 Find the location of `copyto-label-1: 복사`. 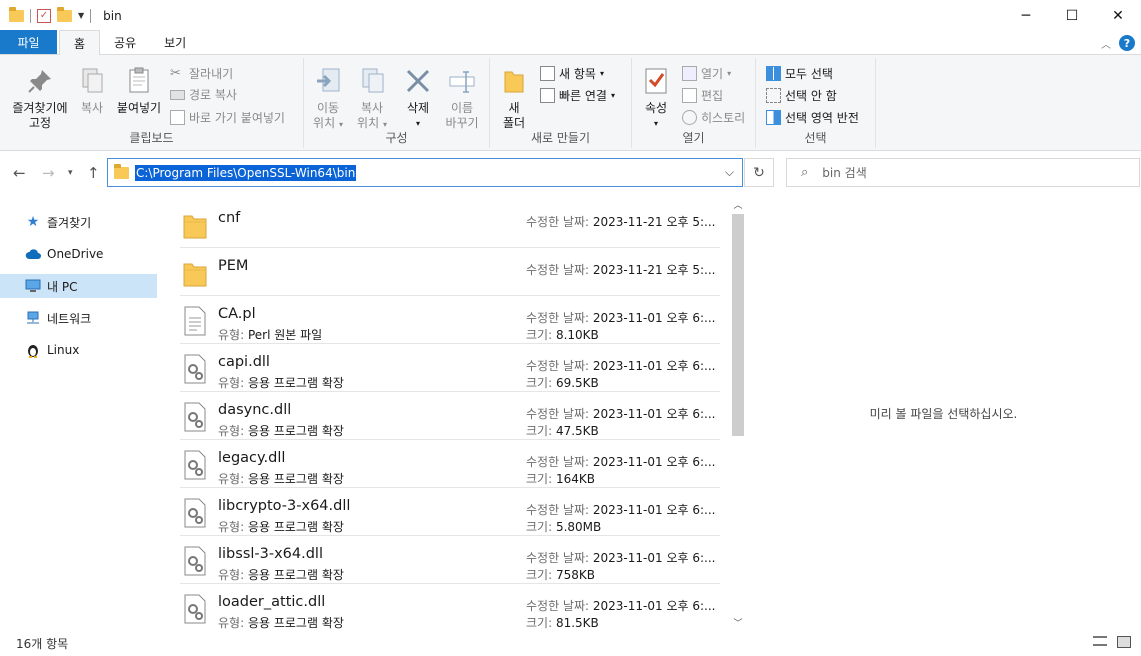

copyto-label-1: 복사 is located at coordinates (372, 108).